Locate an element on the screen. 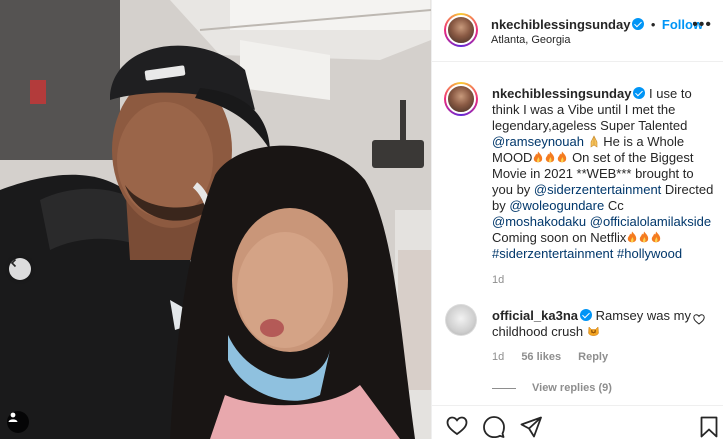 Image resolution: width=723 pixels, height=439 pixels. caption-username: nkechiblessingsunday is located at coordinates (561, 93).